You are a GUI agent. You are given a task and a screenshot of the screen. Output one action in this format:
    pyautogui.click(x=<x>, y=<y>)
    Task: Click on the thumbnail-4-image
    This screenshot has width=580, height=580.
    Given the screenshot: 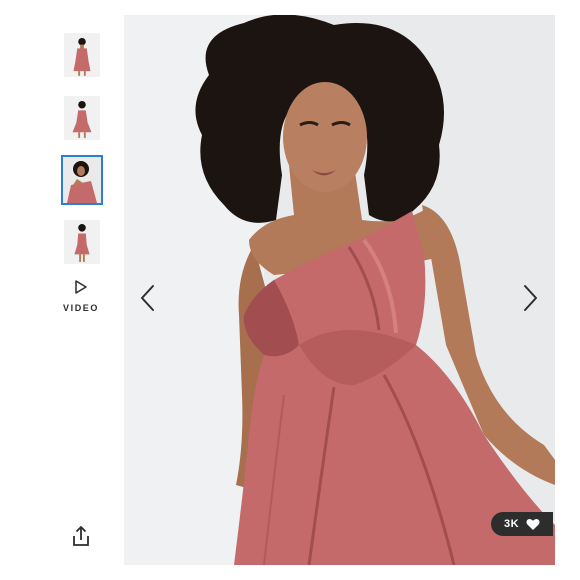 What is the action you would take?
    pyautogui.click(x=82, y=242)
    